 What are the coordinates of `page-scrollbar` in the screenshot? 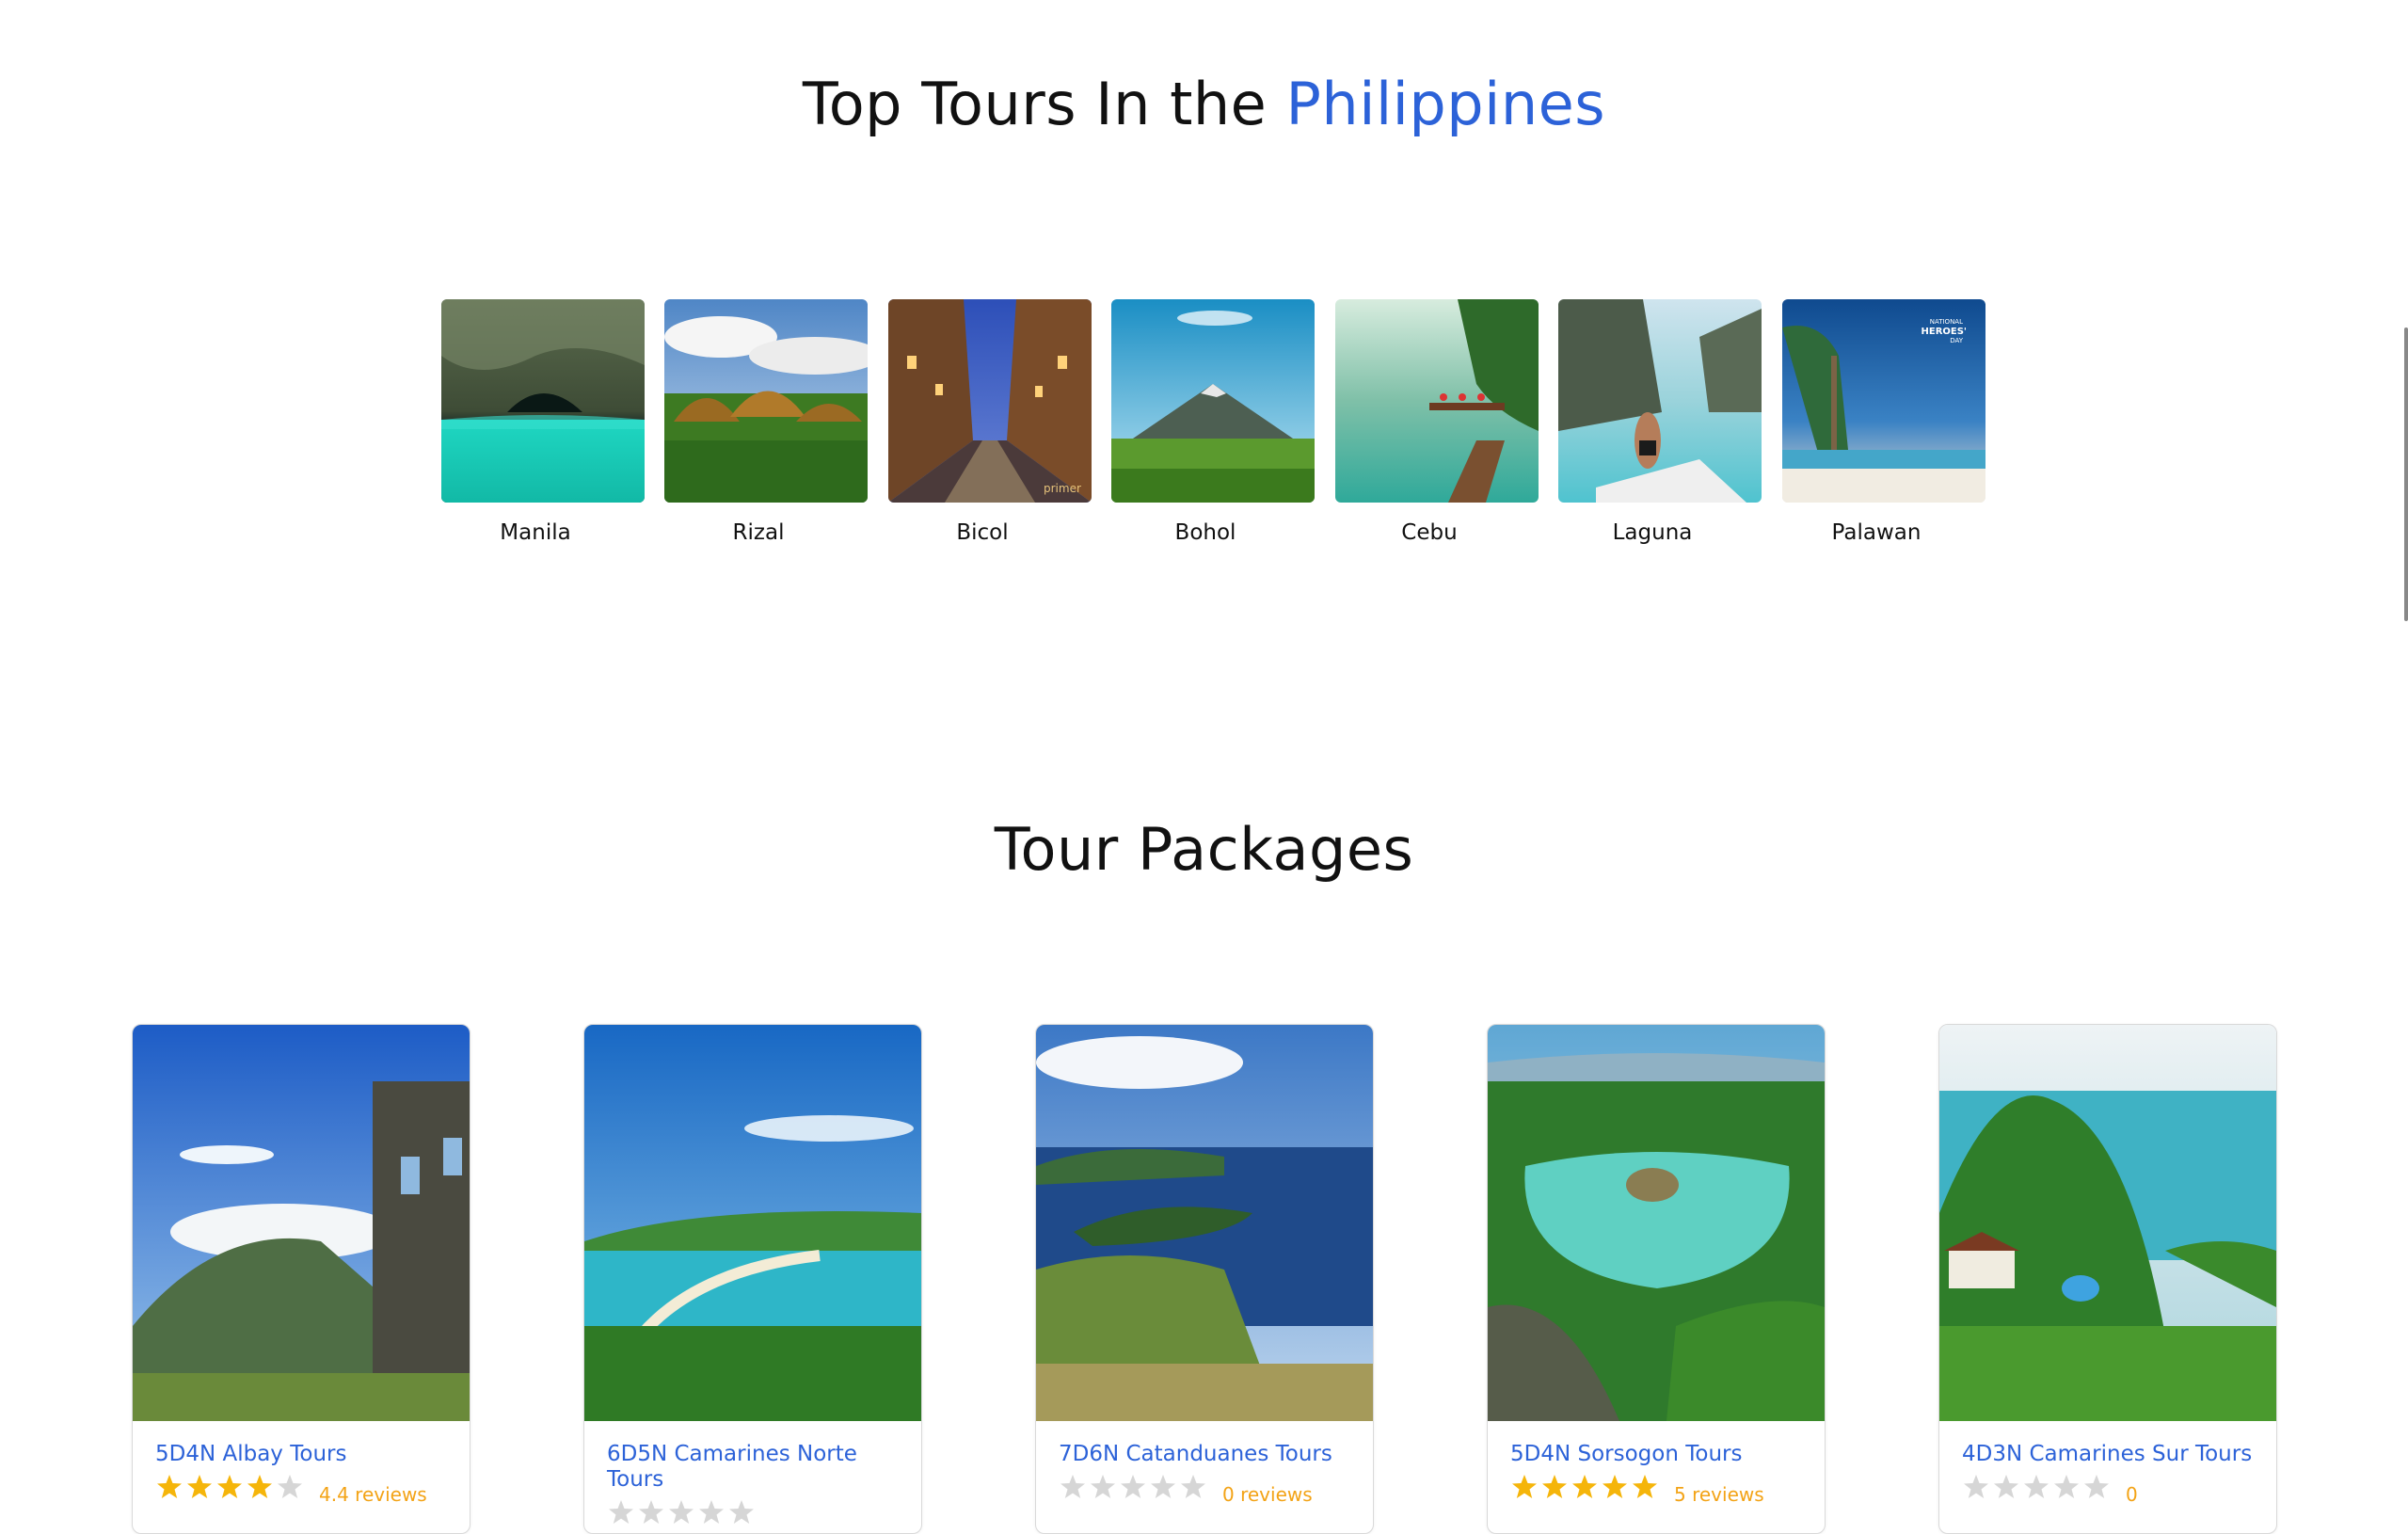 It's located at (2406, 474).